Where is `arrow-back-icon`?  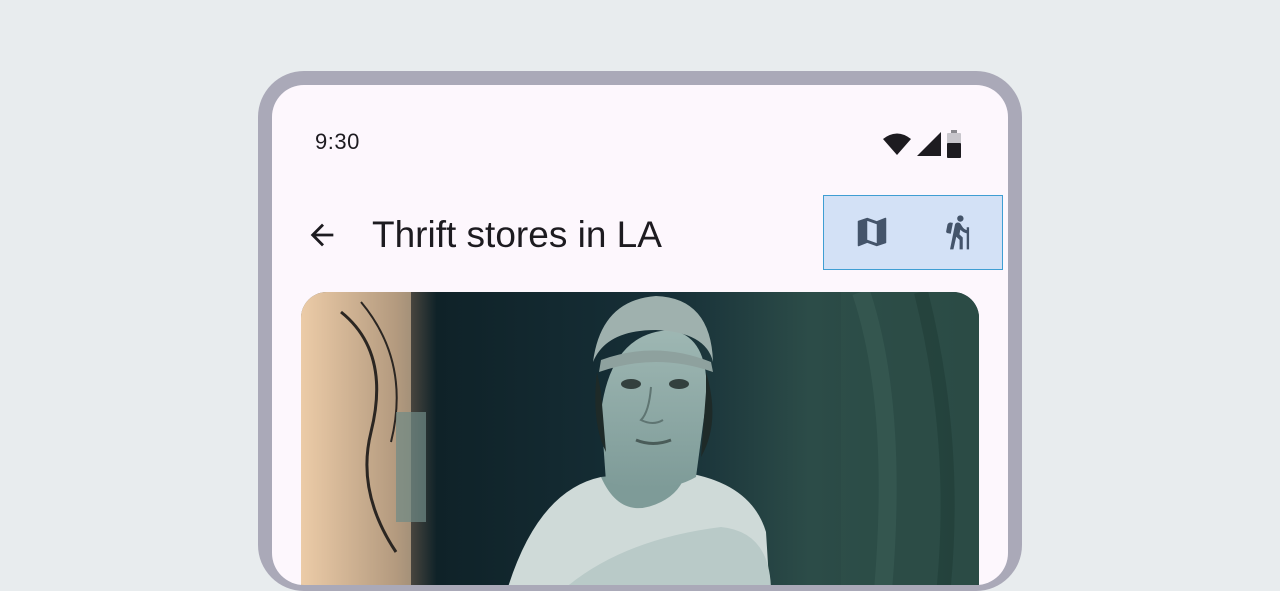 arrow-back-icon is located at coordinates (322, 237).